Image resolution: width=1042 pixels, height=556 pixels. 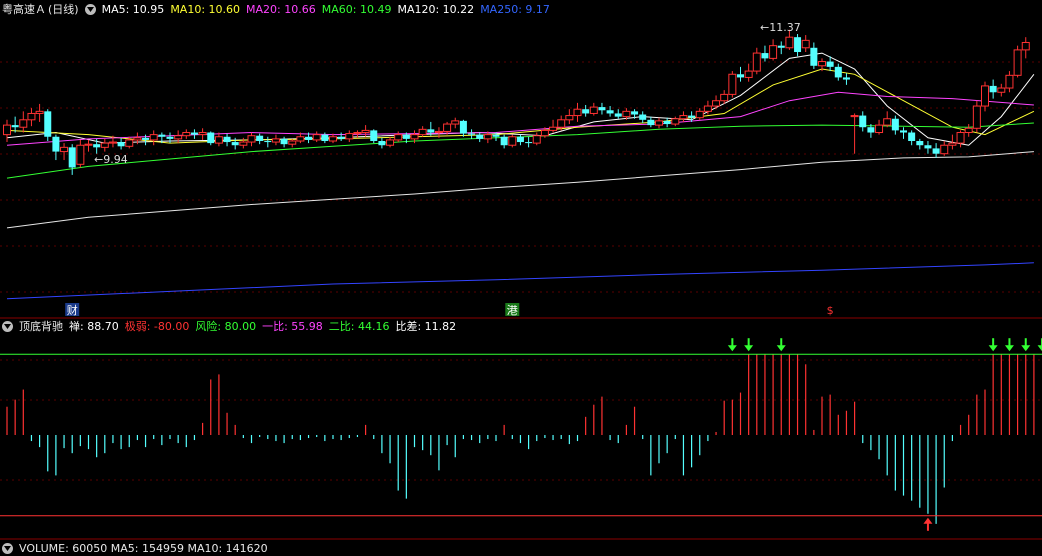 I want to click on event-marker: 港, so click(x=512, y=310).